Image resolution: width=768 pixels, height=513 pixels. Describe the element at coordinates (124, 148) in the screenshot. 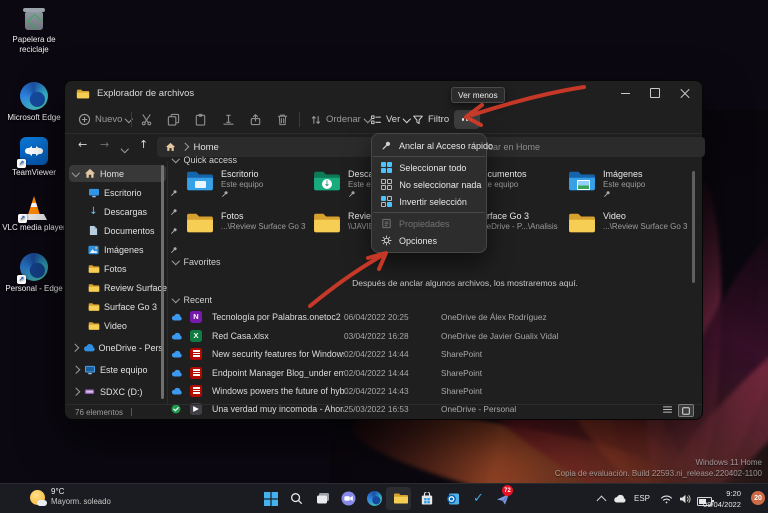

I see `recent-locations-button` at that location.